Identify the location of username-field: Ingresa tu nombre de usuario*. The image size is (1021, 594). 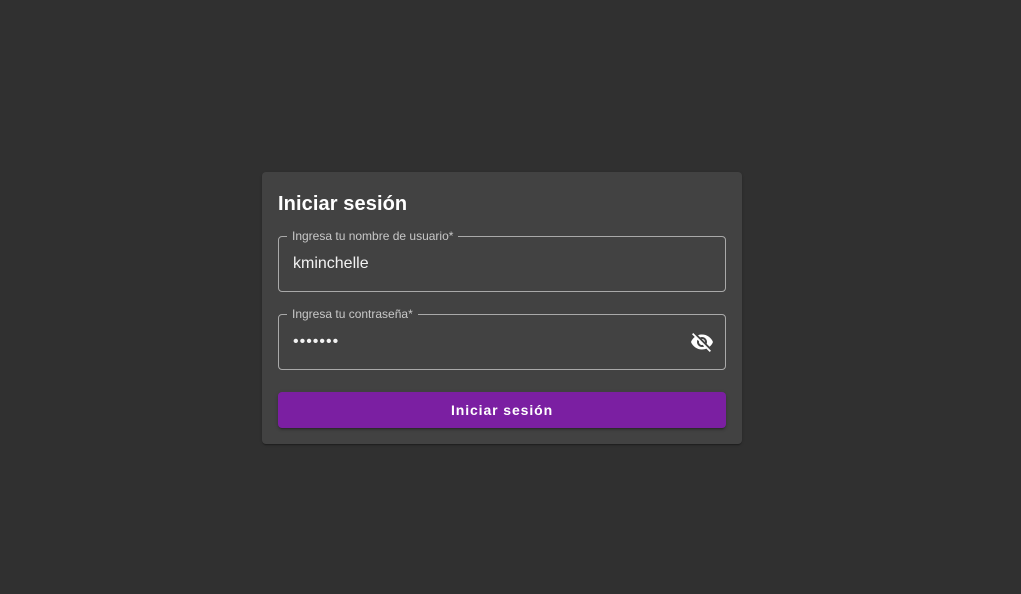
(502, 261).